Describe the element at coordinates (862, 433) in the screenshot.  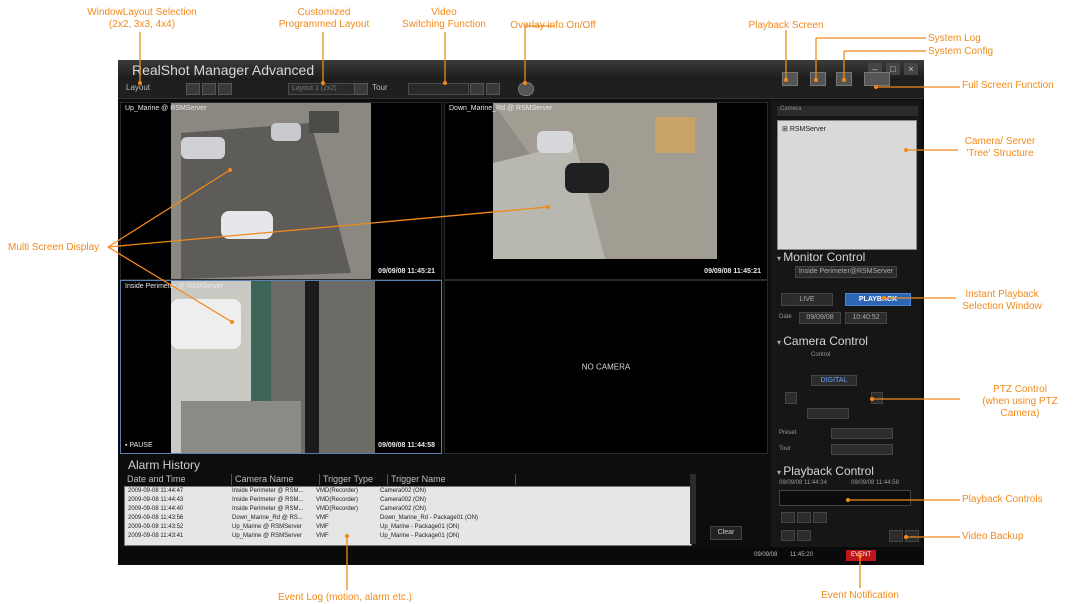
I see `preset-select` at that location.